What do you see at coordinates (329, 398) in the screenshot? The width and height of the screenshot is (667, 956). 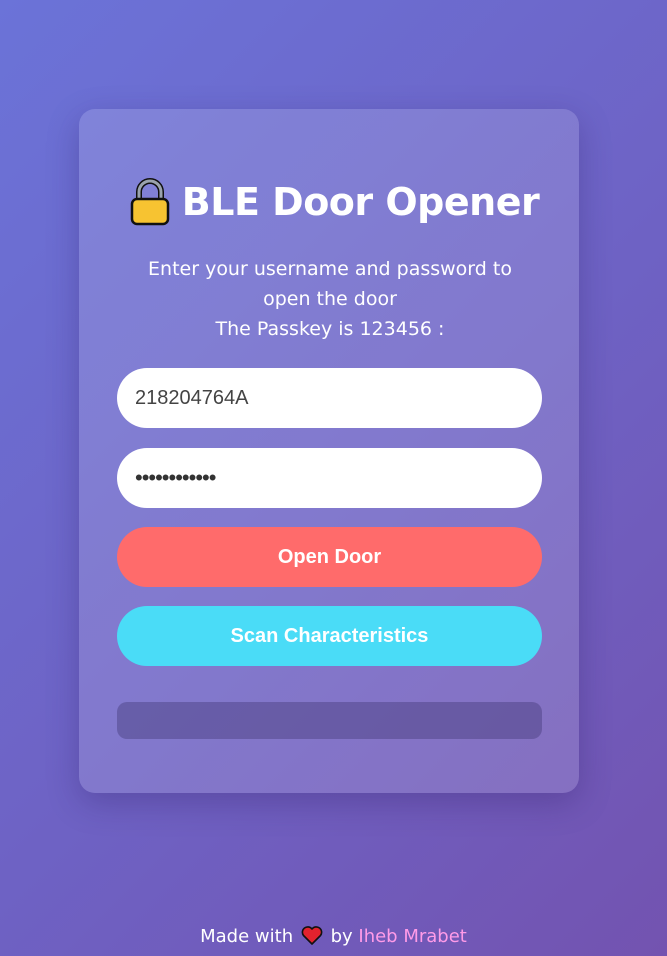 I see `username-input: 218204764A` at bounding box center [329, 398].